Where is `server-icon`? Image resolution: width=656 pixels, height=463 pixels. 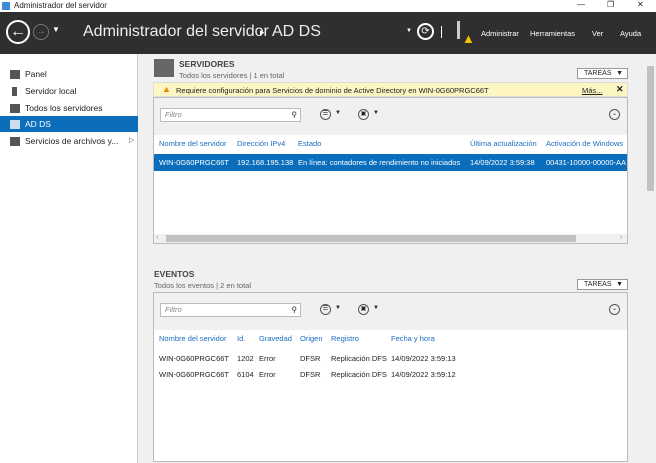 server-icon is located at coordinates (14, 91).